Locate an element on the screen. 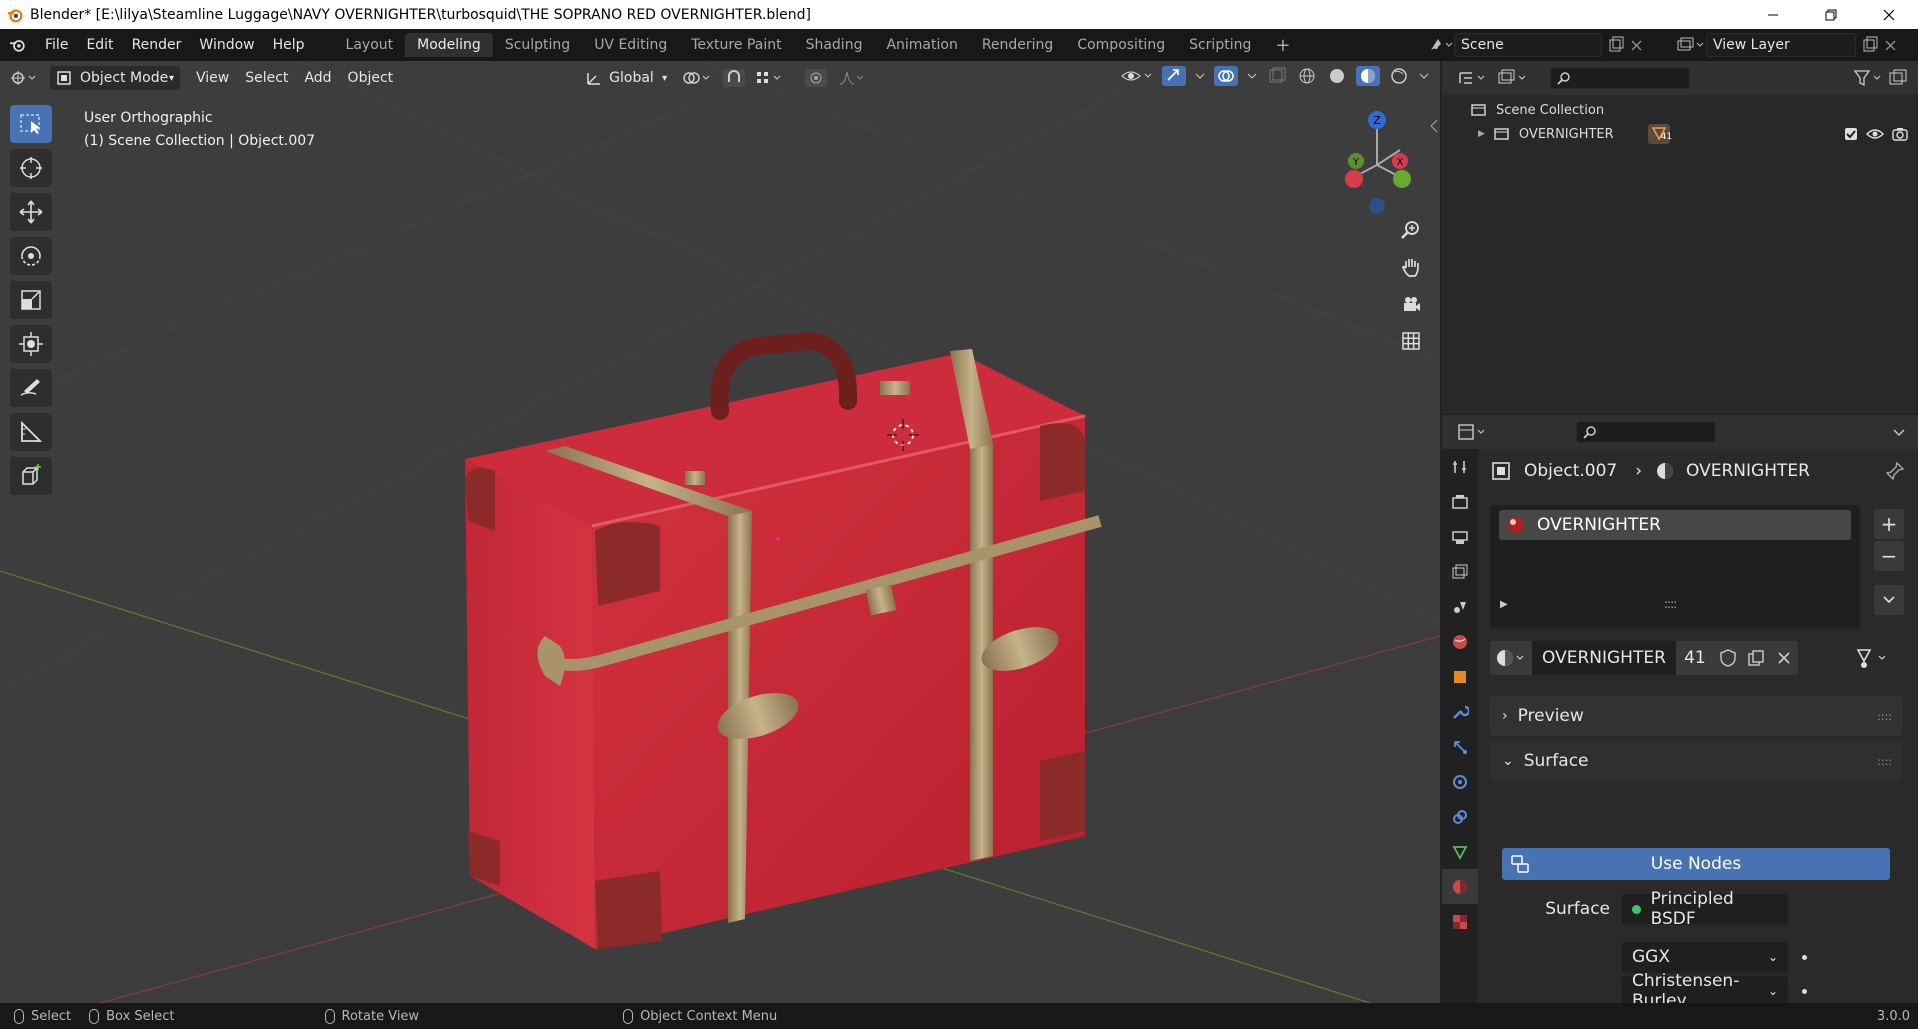  drag-handle-icon: :::: is located at coordinates (1884, 761).